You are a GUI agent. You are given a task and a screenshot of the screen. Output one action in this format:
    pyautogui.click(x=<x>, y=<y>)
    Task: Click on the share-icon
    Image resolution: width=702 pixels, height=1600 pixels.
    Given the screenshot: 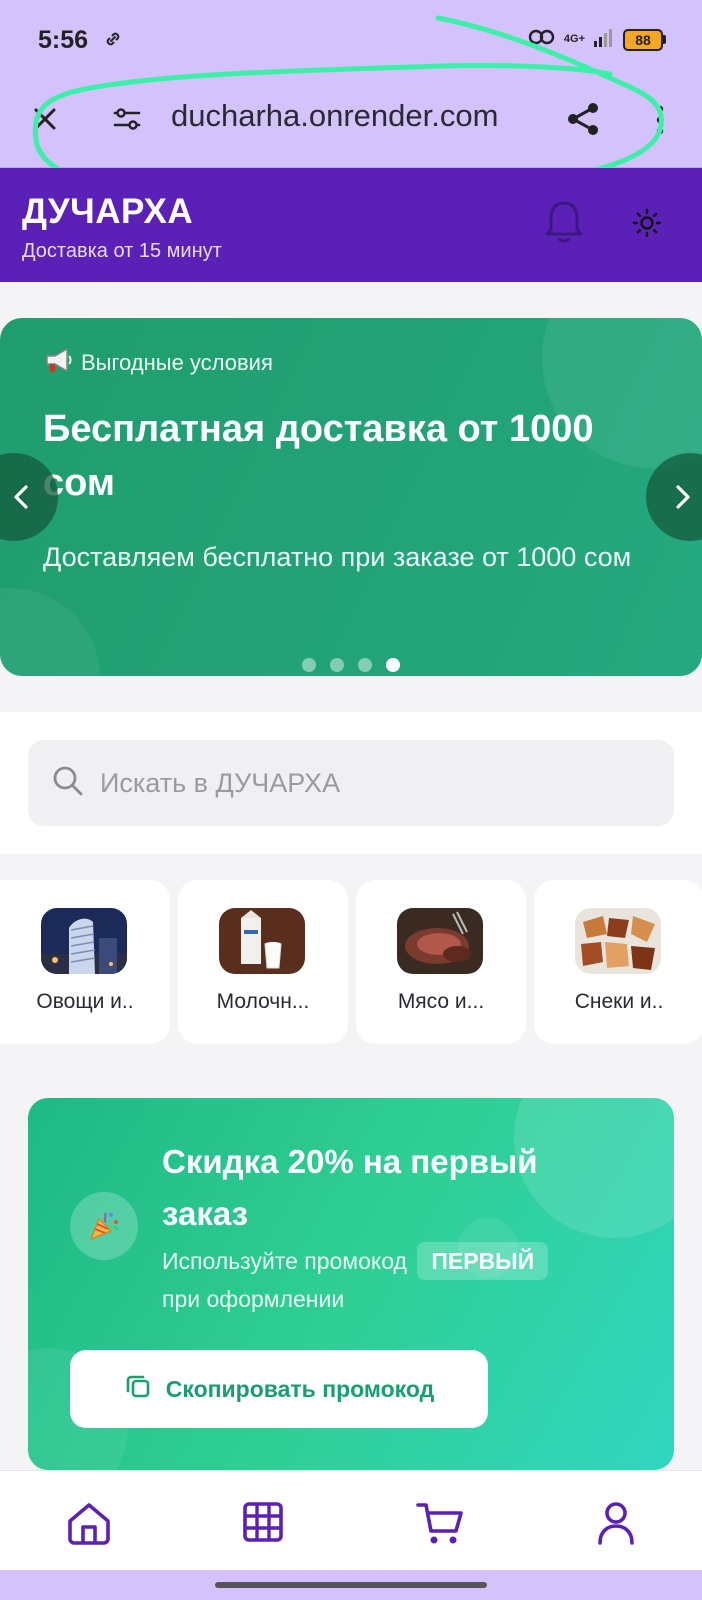 What is the action you would take?
    pyautogui.click(x=584, y=121)
    